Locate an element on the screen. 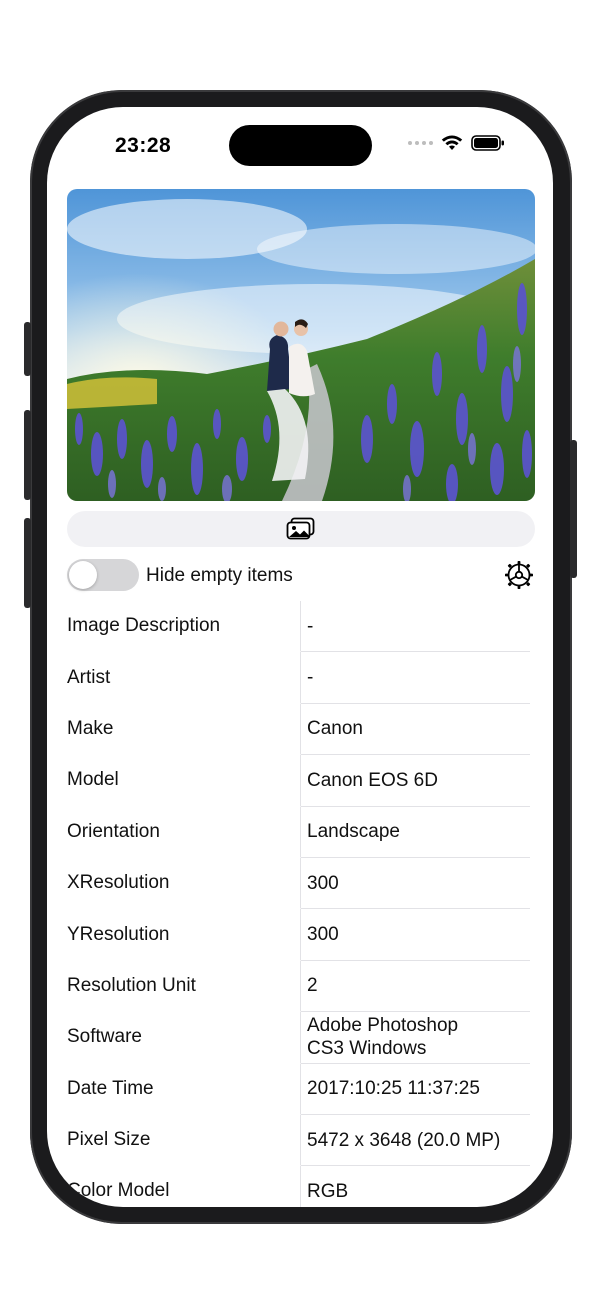  power-button is located at coordinates (573, 509).